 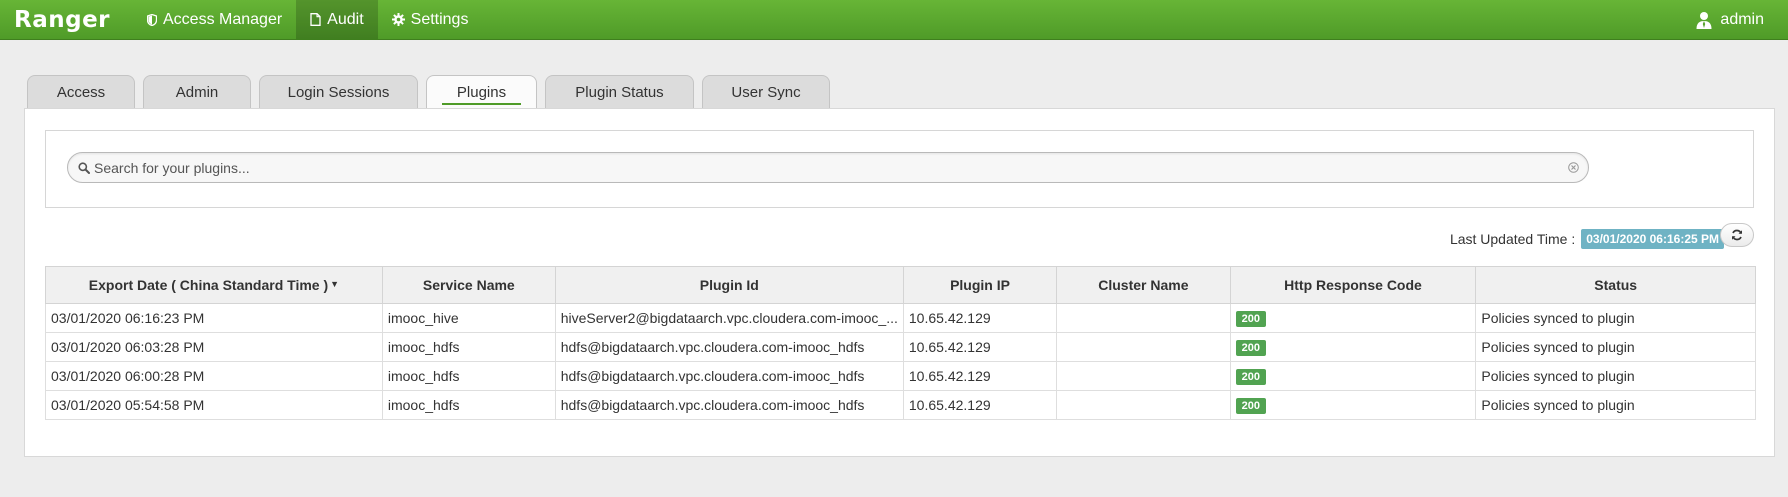 I want to click on search-input, so click(x=829, y=168).